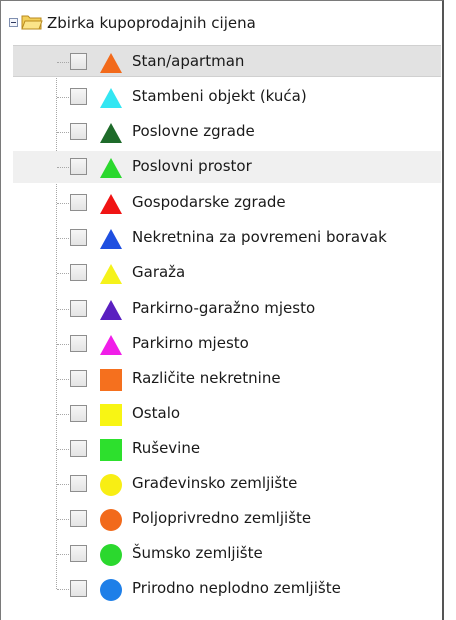 The width and height of the screenshot is (456, 620). I want to click on circle-yellow-icon, so click(111, 485).